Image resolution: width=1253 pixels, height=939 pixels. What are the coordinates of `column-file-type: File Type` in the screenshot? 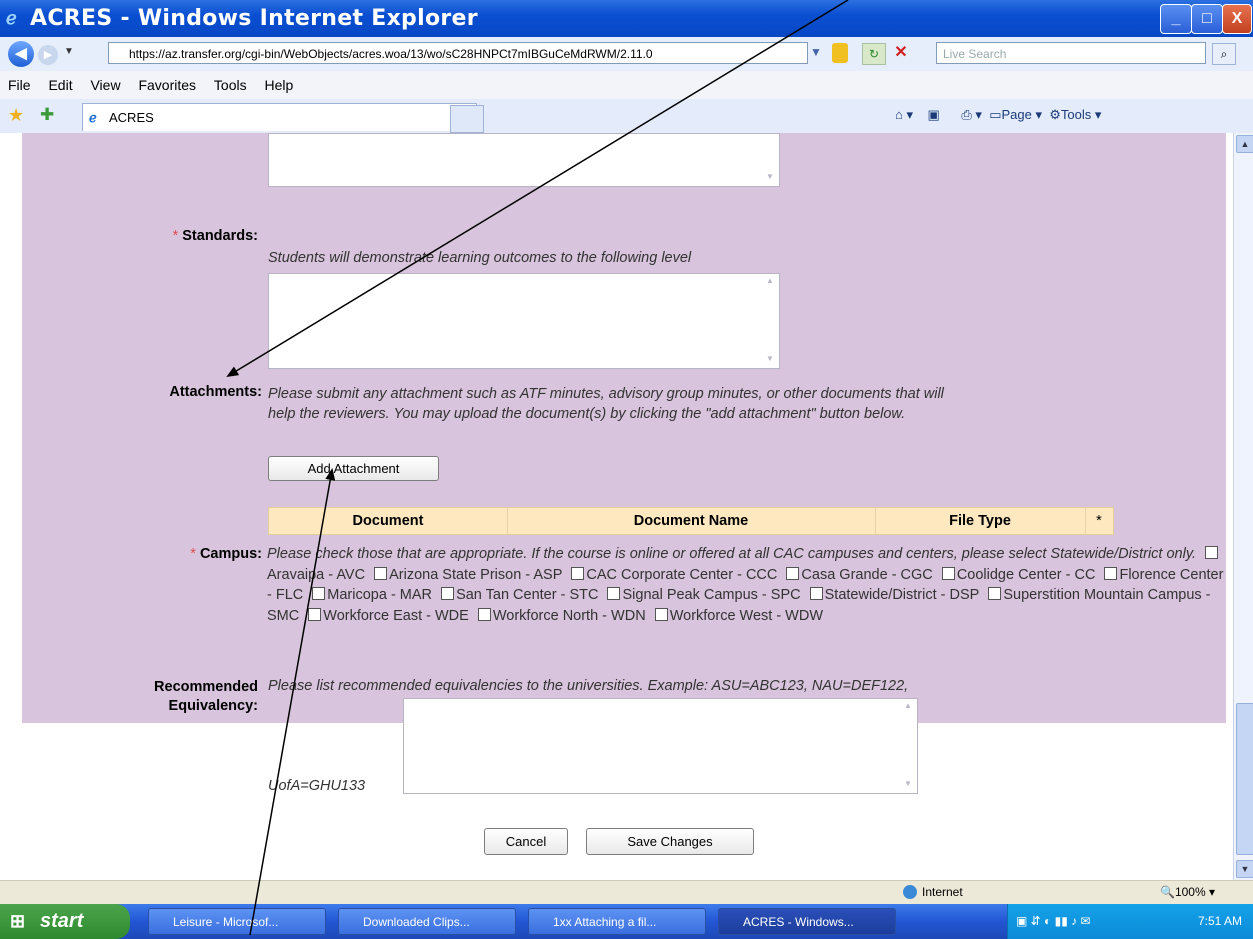 It's located at (980, 521).